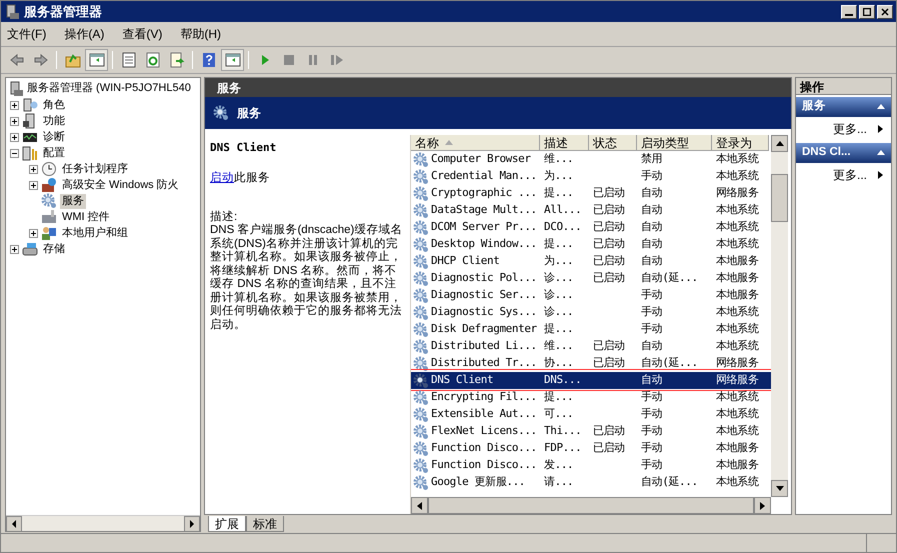 Image resolution: width=897 pixels, height=553 pixels. Describe the element at coordinates (54, 153) in the screenshot. I see `tree-item: 配置` at that location.